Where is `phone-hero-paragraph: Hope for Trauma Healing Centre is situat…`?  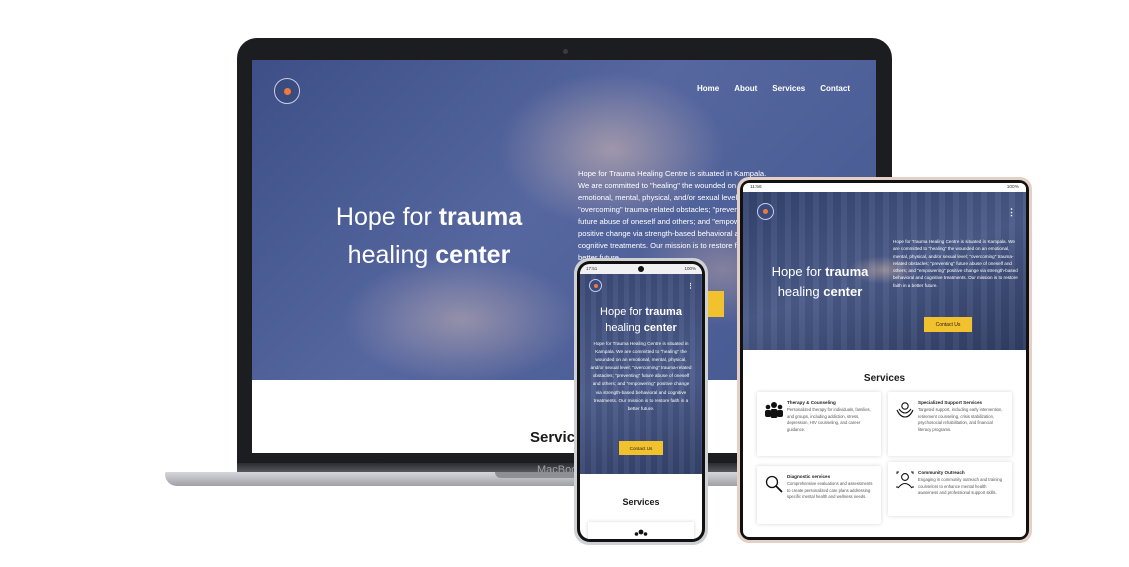 phone-hero-paragraph: Hope for Trauma Healing Centre is situat… is located at coordinates (641, 376).